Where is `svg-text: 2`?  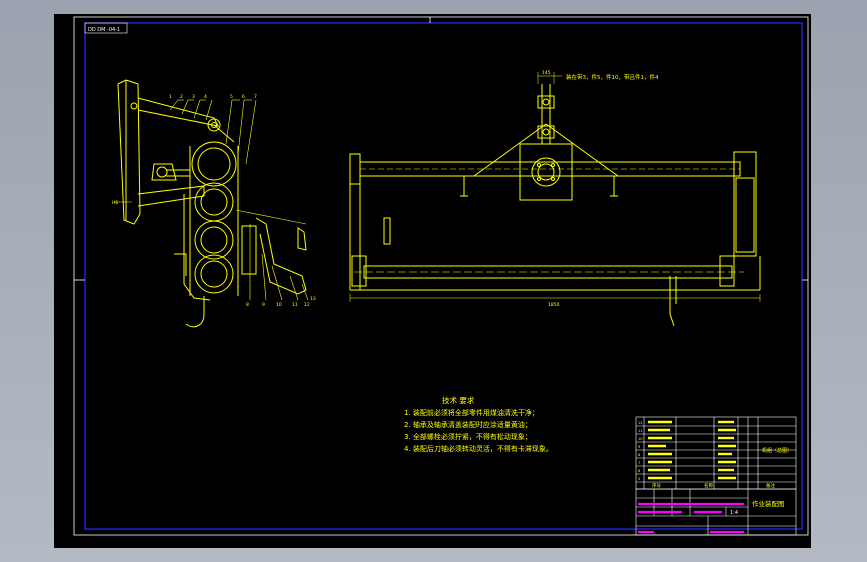
svg-text: 2 is located at coordinates (181, 97).